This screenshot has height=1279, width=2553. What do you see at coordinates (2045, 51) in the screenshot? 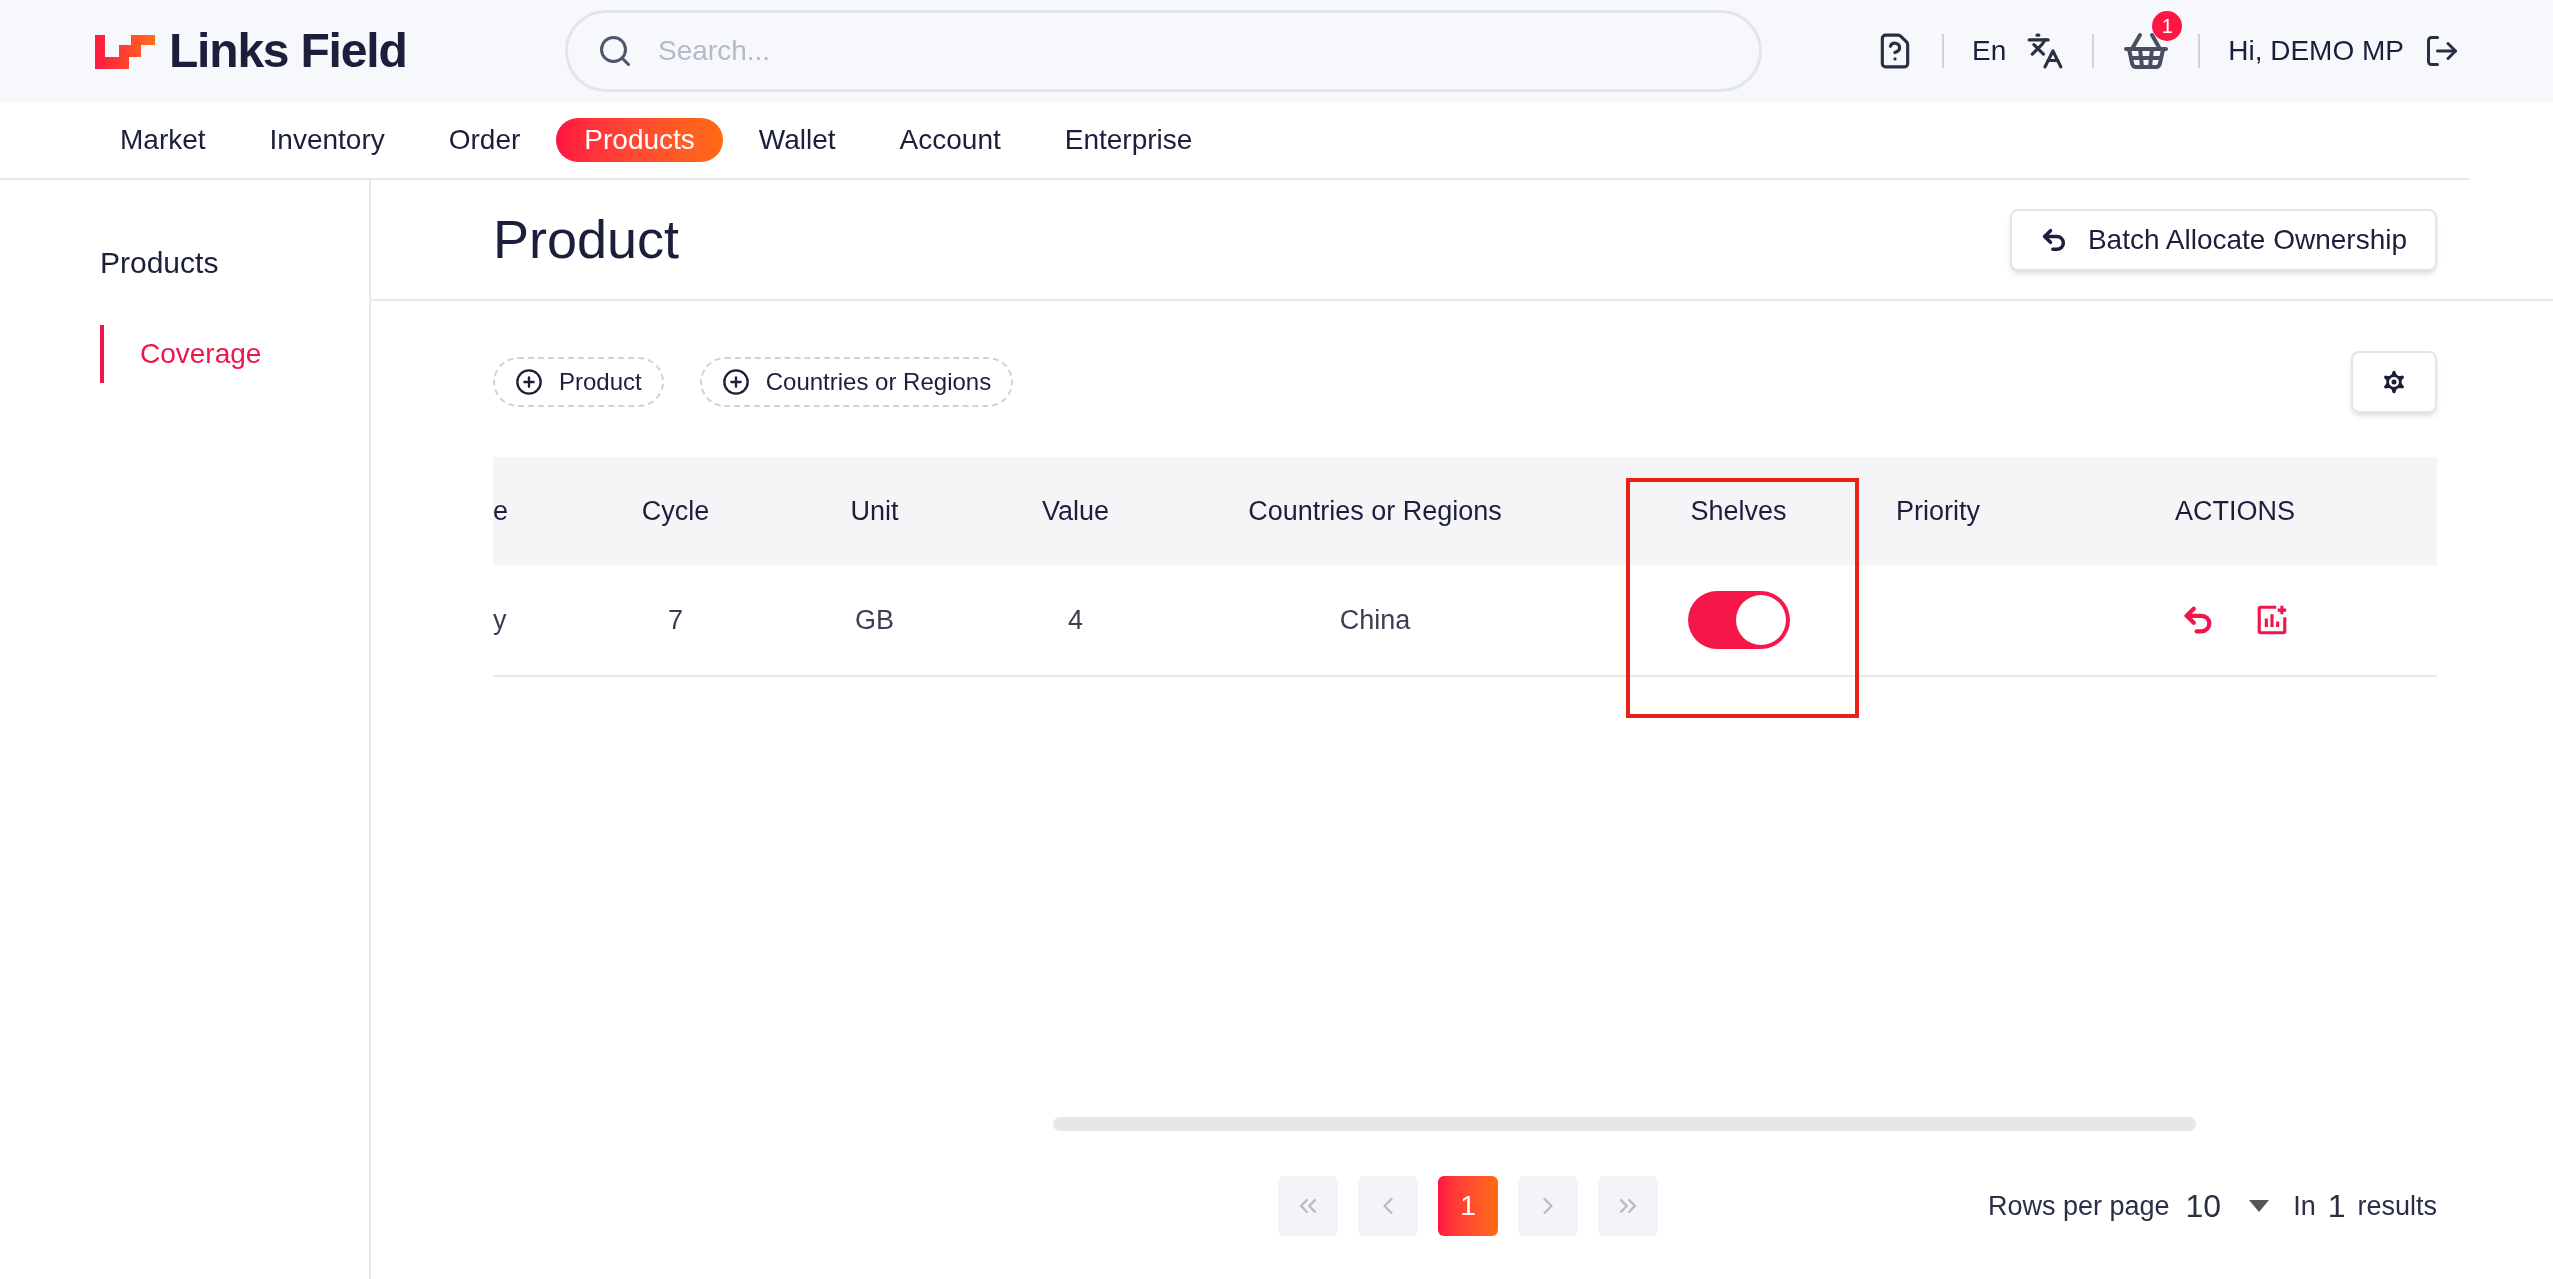
I see `translate-icon` at bounding box center [2045, 51].